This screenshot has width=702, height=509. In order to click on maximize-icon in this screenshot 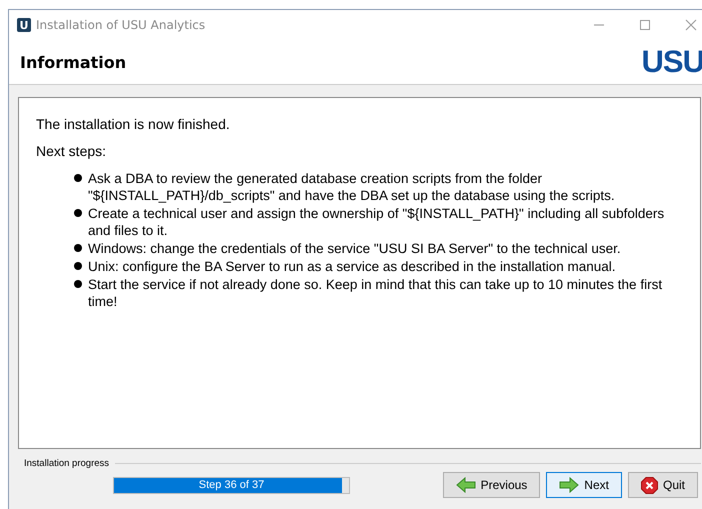, I will do `click(645, 25)`.